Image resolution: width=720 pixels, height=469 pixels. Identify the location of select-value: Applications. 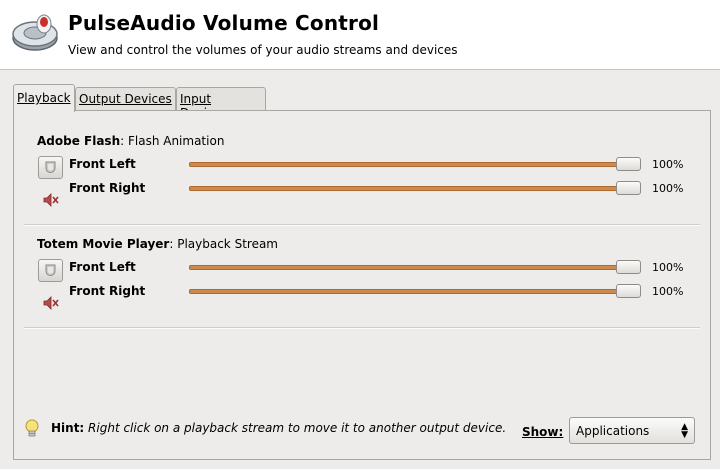
(613, 431).